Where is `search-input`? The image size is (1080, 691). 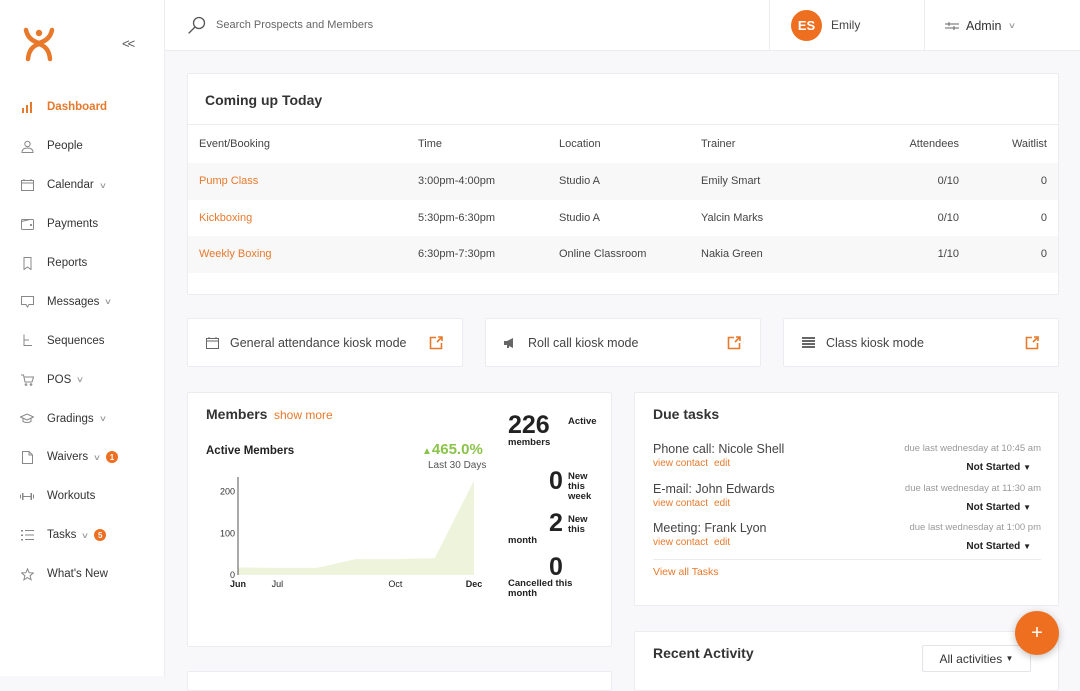 search-input is located at coordinates (416, 25).